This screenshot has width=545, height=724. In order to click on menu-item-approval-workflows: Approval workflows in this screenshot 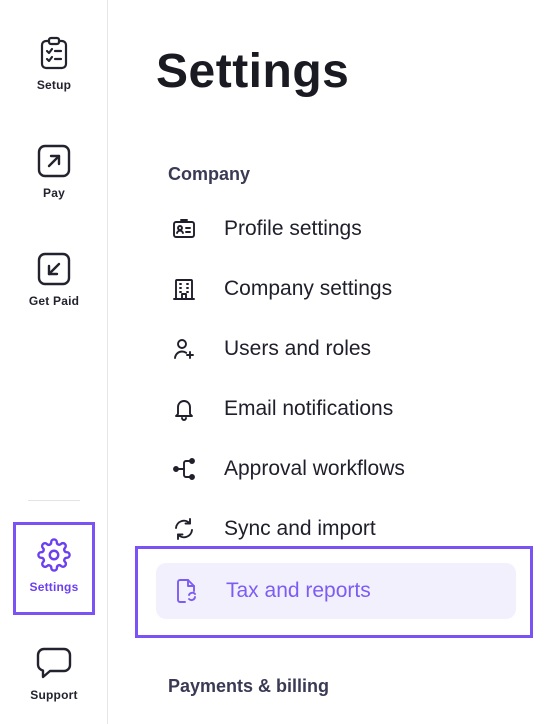, I will do `click(286, 469)`.